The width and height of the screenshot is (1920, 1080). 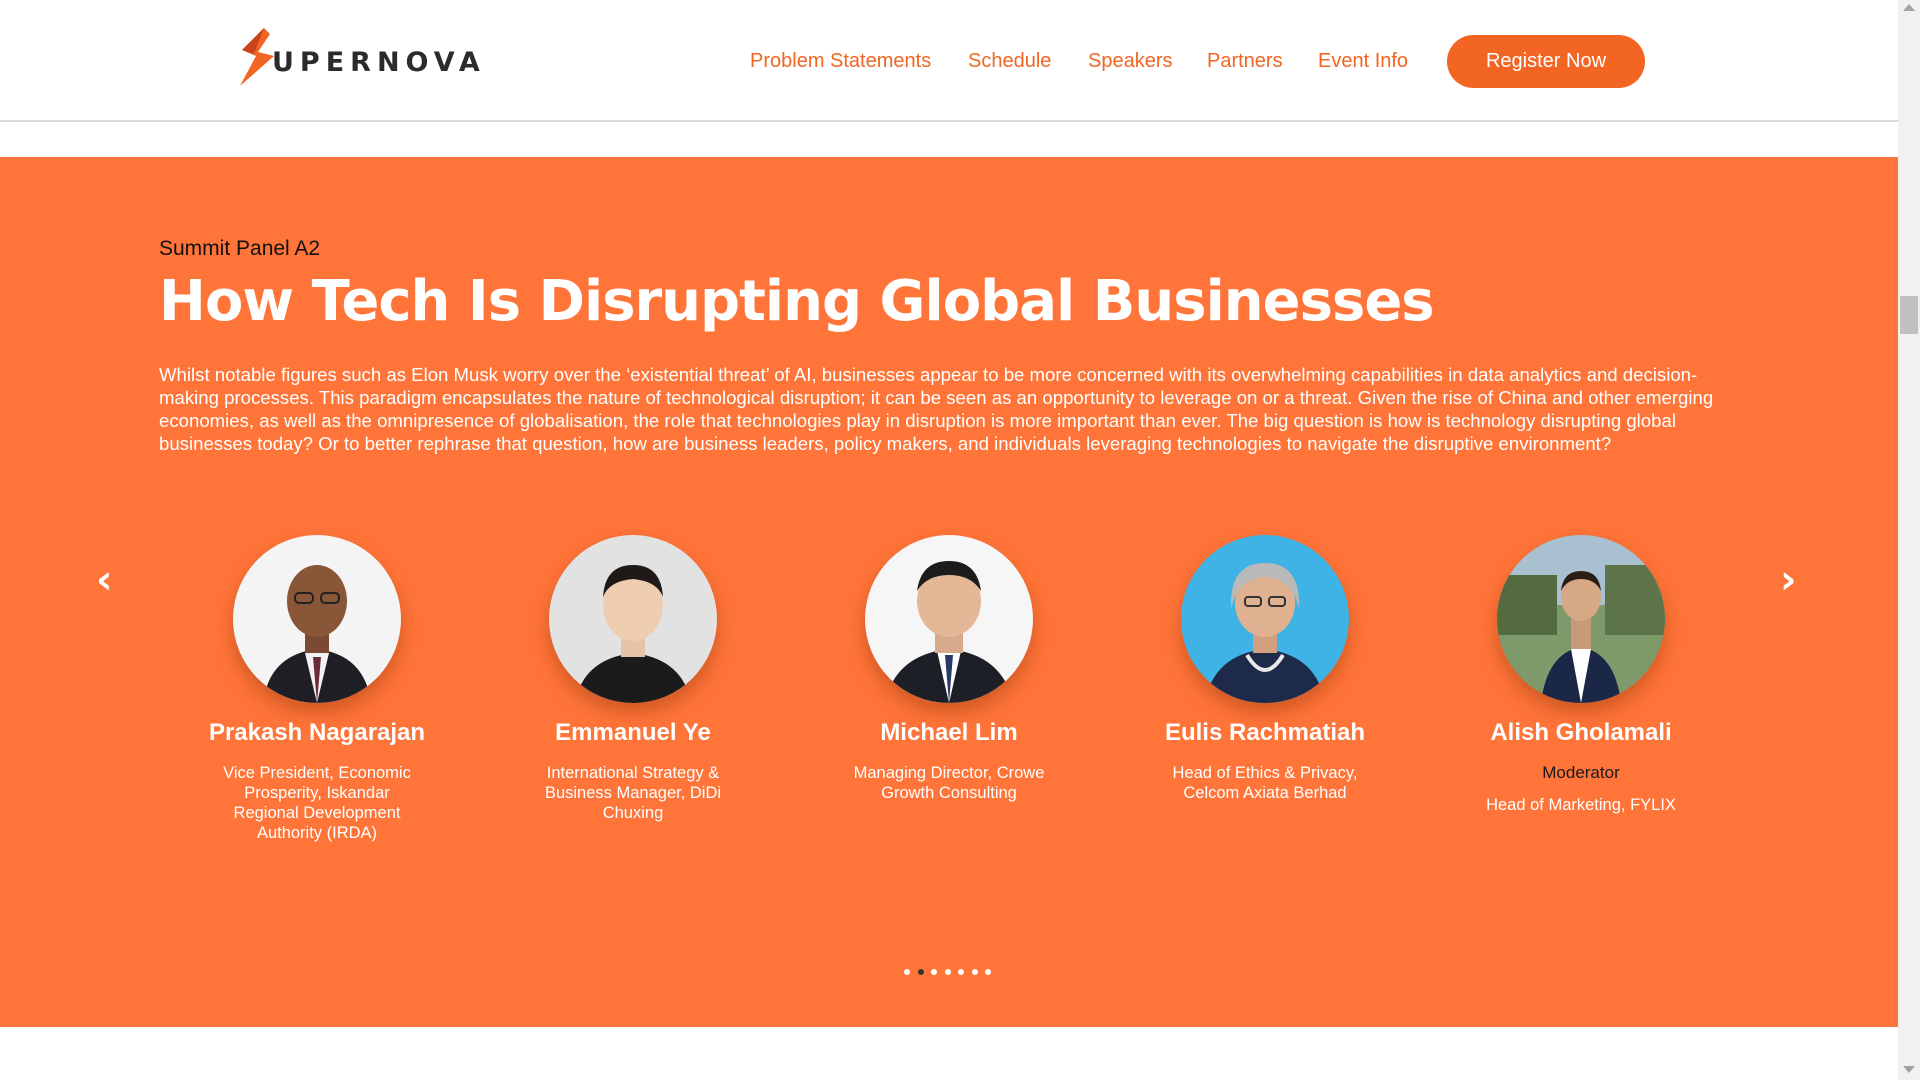 I want to click on speaker-name: Emmanuel Ye, so click(x=633, y=732).